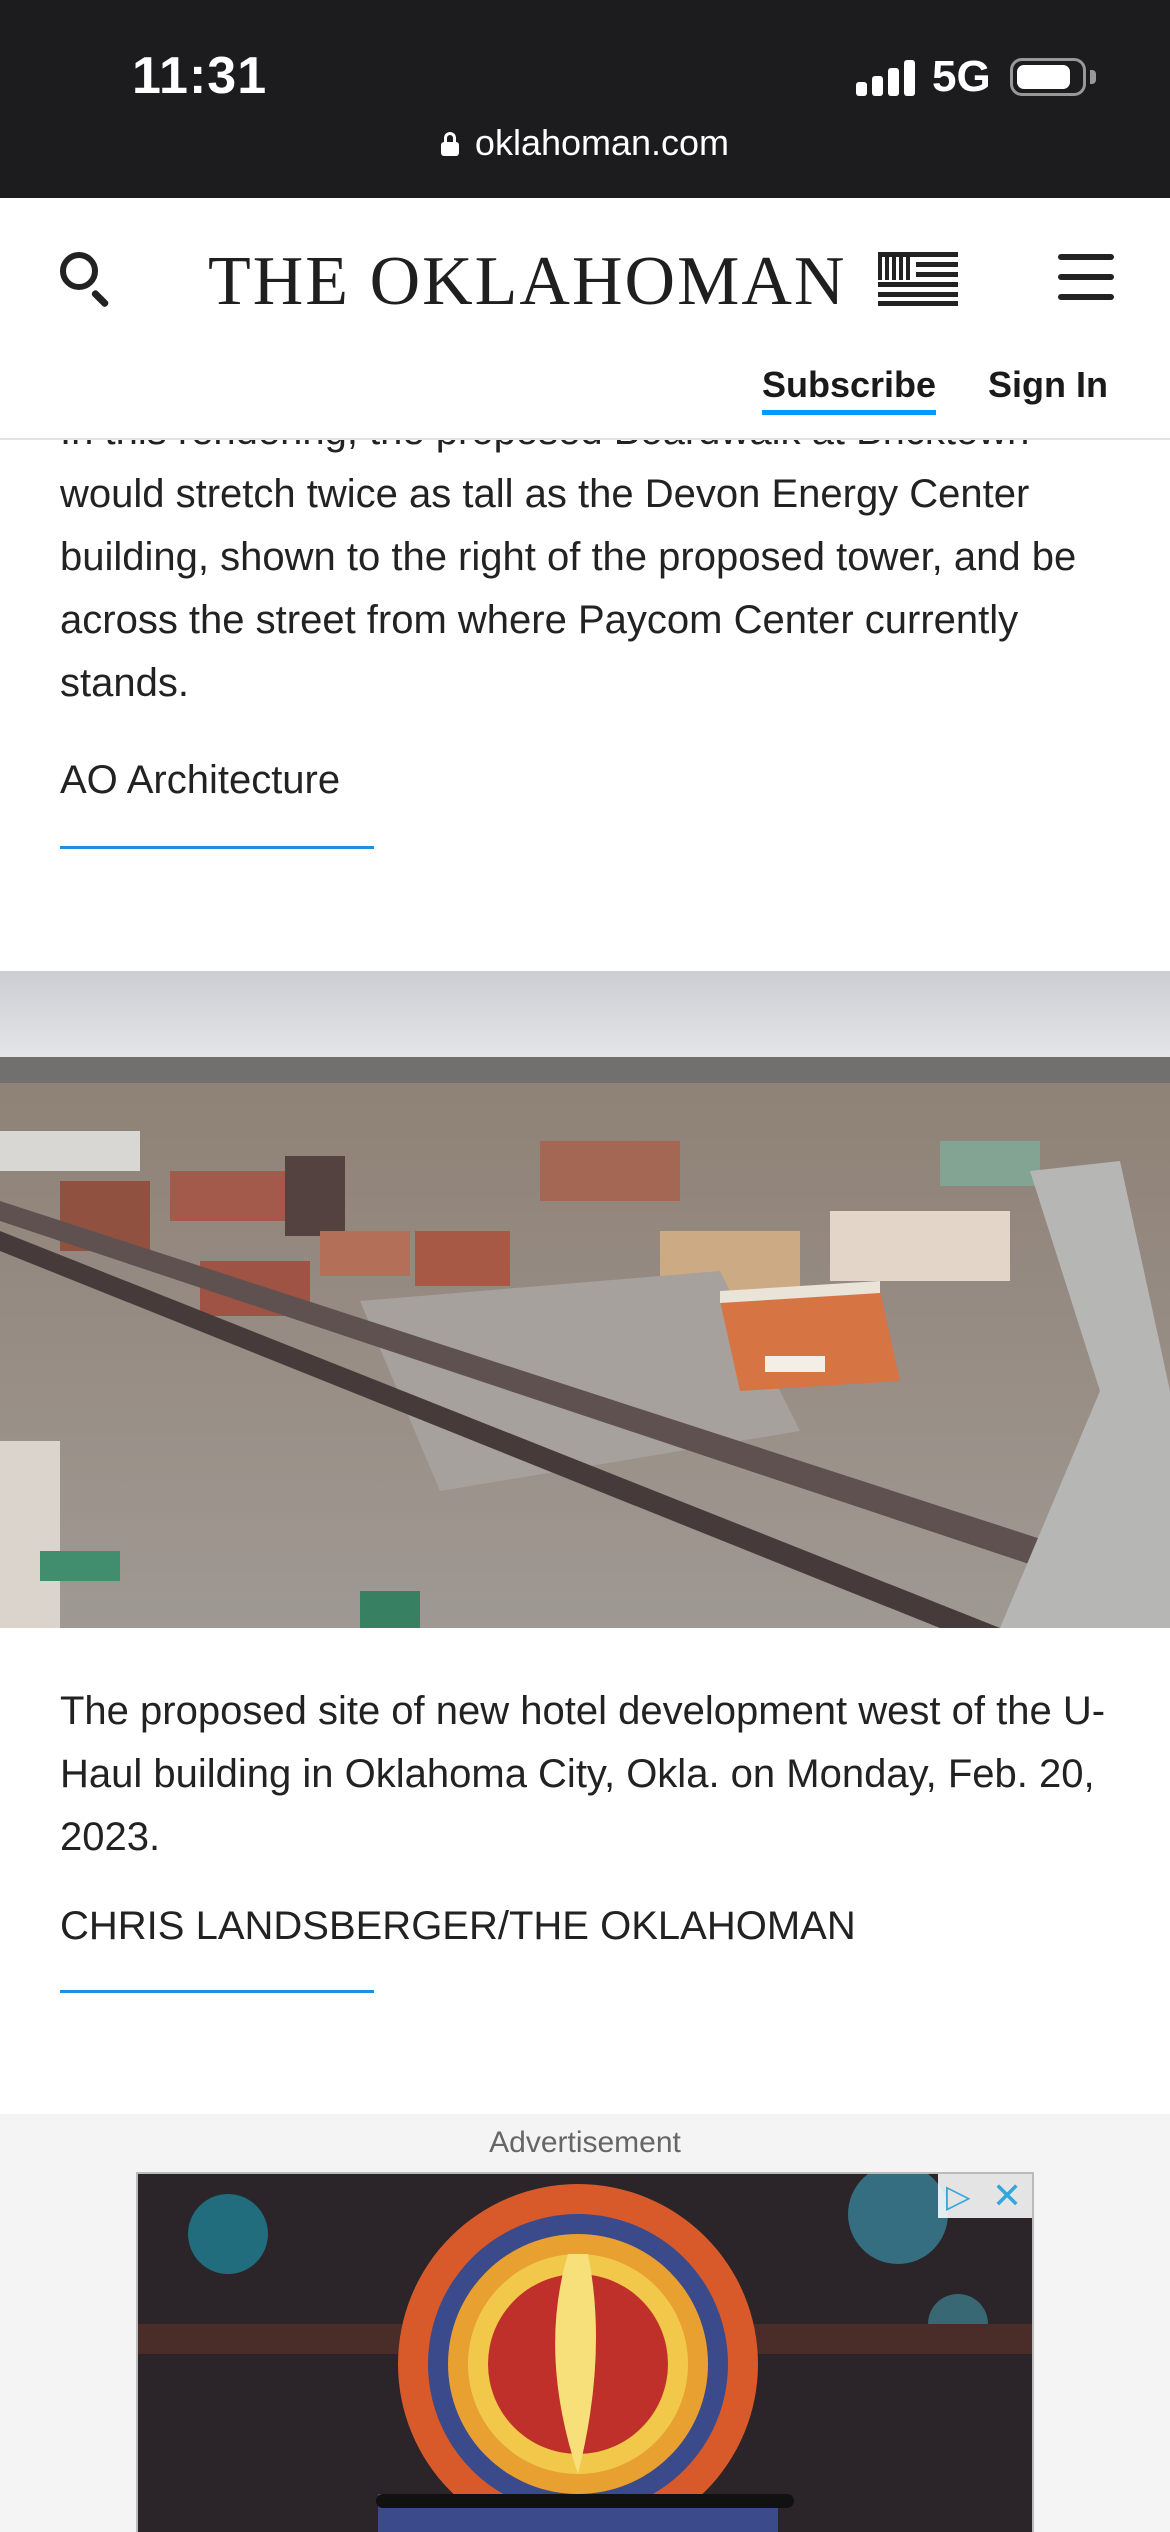 This screenshot has width=1170, height=2532. What do you see at coordinates (985, 2196) in the screenshot?
I see `ad-choices-icon: ▷ ✕` at bounding box center [985, 2196].